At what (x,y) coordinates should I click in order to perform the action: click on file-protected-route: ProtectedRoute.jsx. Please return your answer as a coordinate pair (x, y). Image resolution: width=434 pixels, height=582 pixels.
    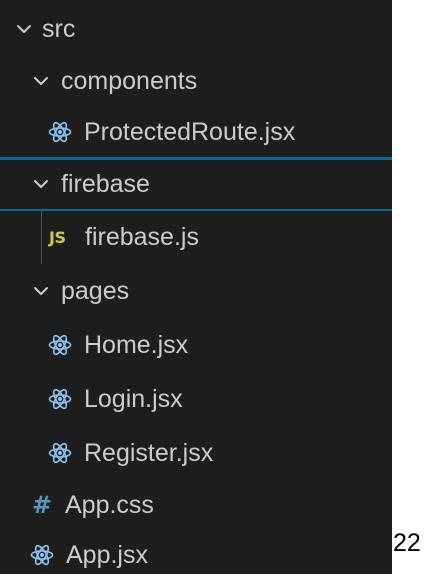
    Looking at the image, I should click on (196, 133).